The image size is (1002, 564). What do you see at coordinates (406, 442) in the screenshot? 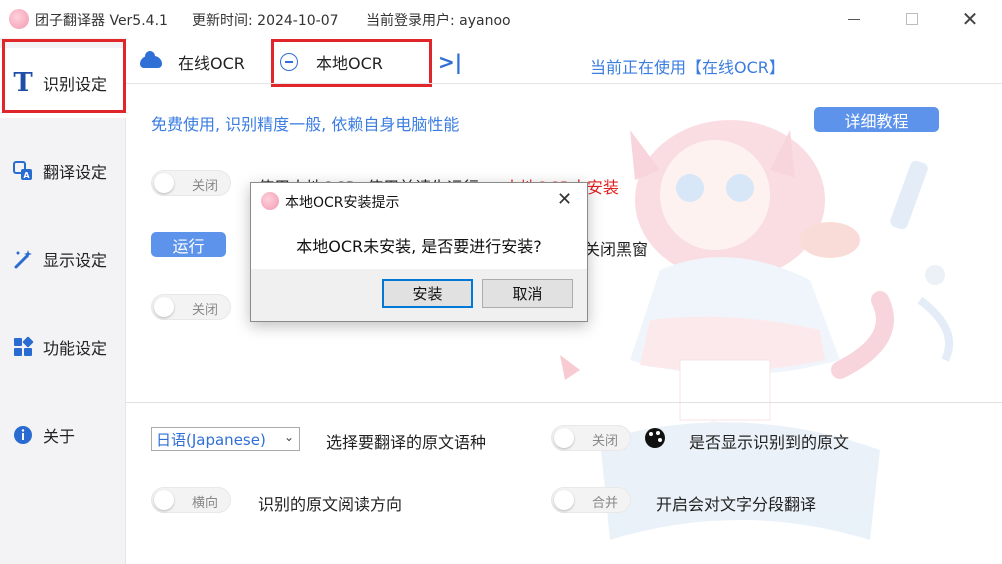
I see `language-label: 选择要翻译的原文语种` at bounding box center [406, 442].